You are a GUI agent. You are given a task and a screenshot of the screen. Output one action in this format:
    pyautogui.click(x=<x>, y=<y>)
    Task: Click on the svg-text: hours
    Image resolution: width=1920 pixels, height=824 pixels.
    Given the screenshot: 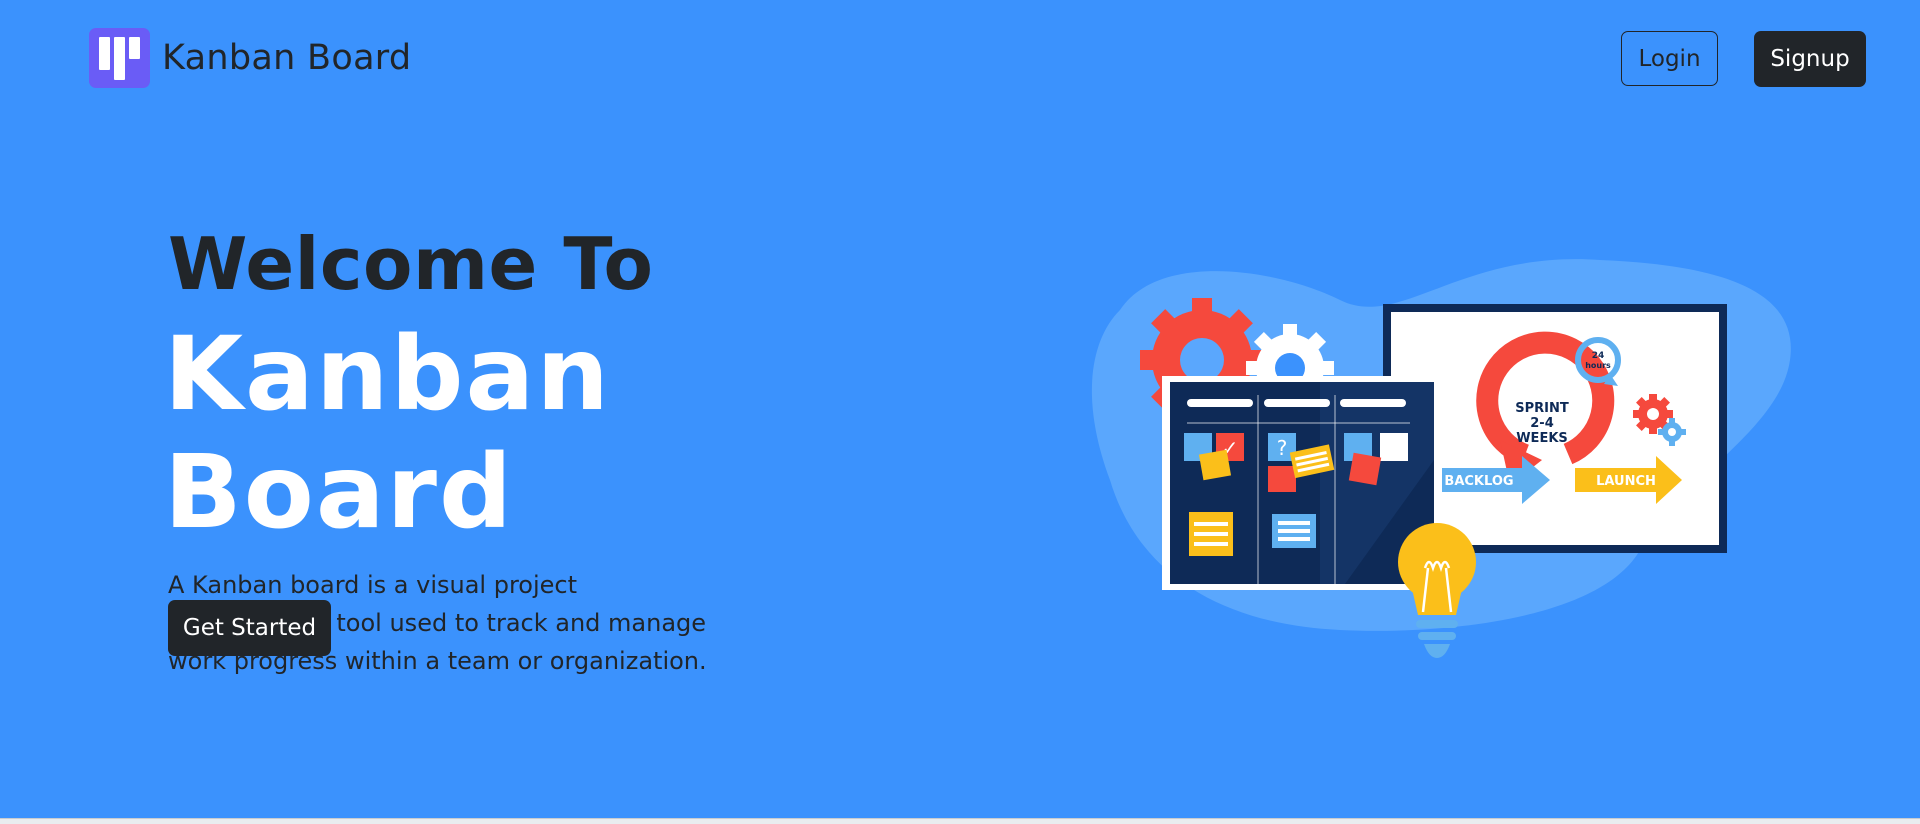 What is the action you would take?
    pyautogui.click(x=1598, y=365)
    